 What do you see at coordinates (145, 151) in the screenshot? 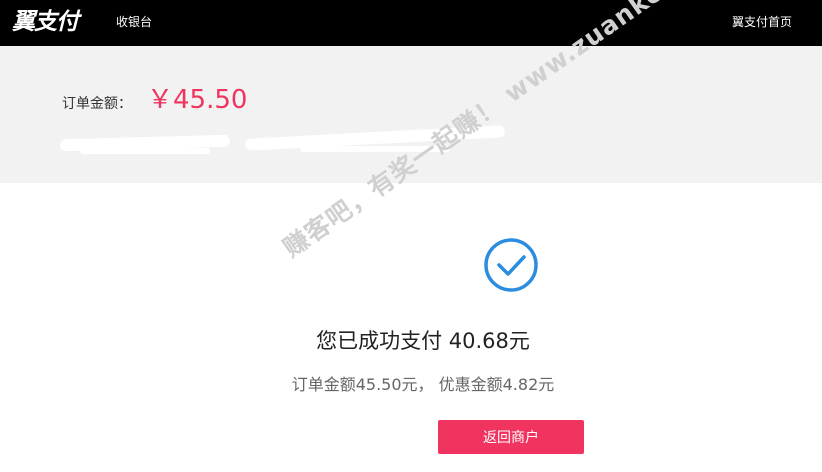
I see `redacted-scribble` at bounding box center [145, 151].